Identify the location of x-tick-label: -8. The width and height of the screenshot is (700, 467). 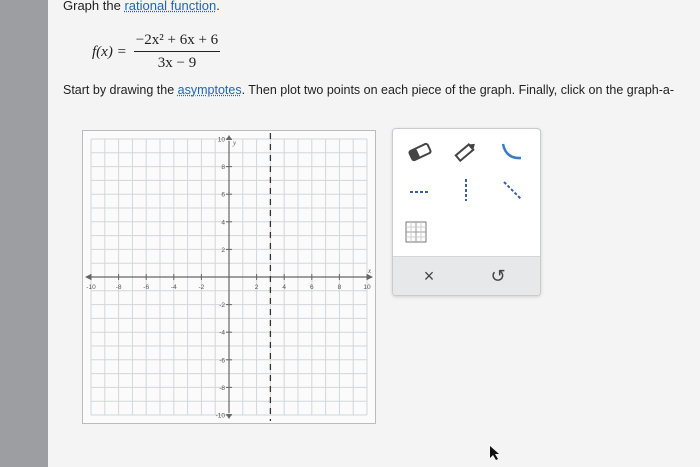
(119, 287).